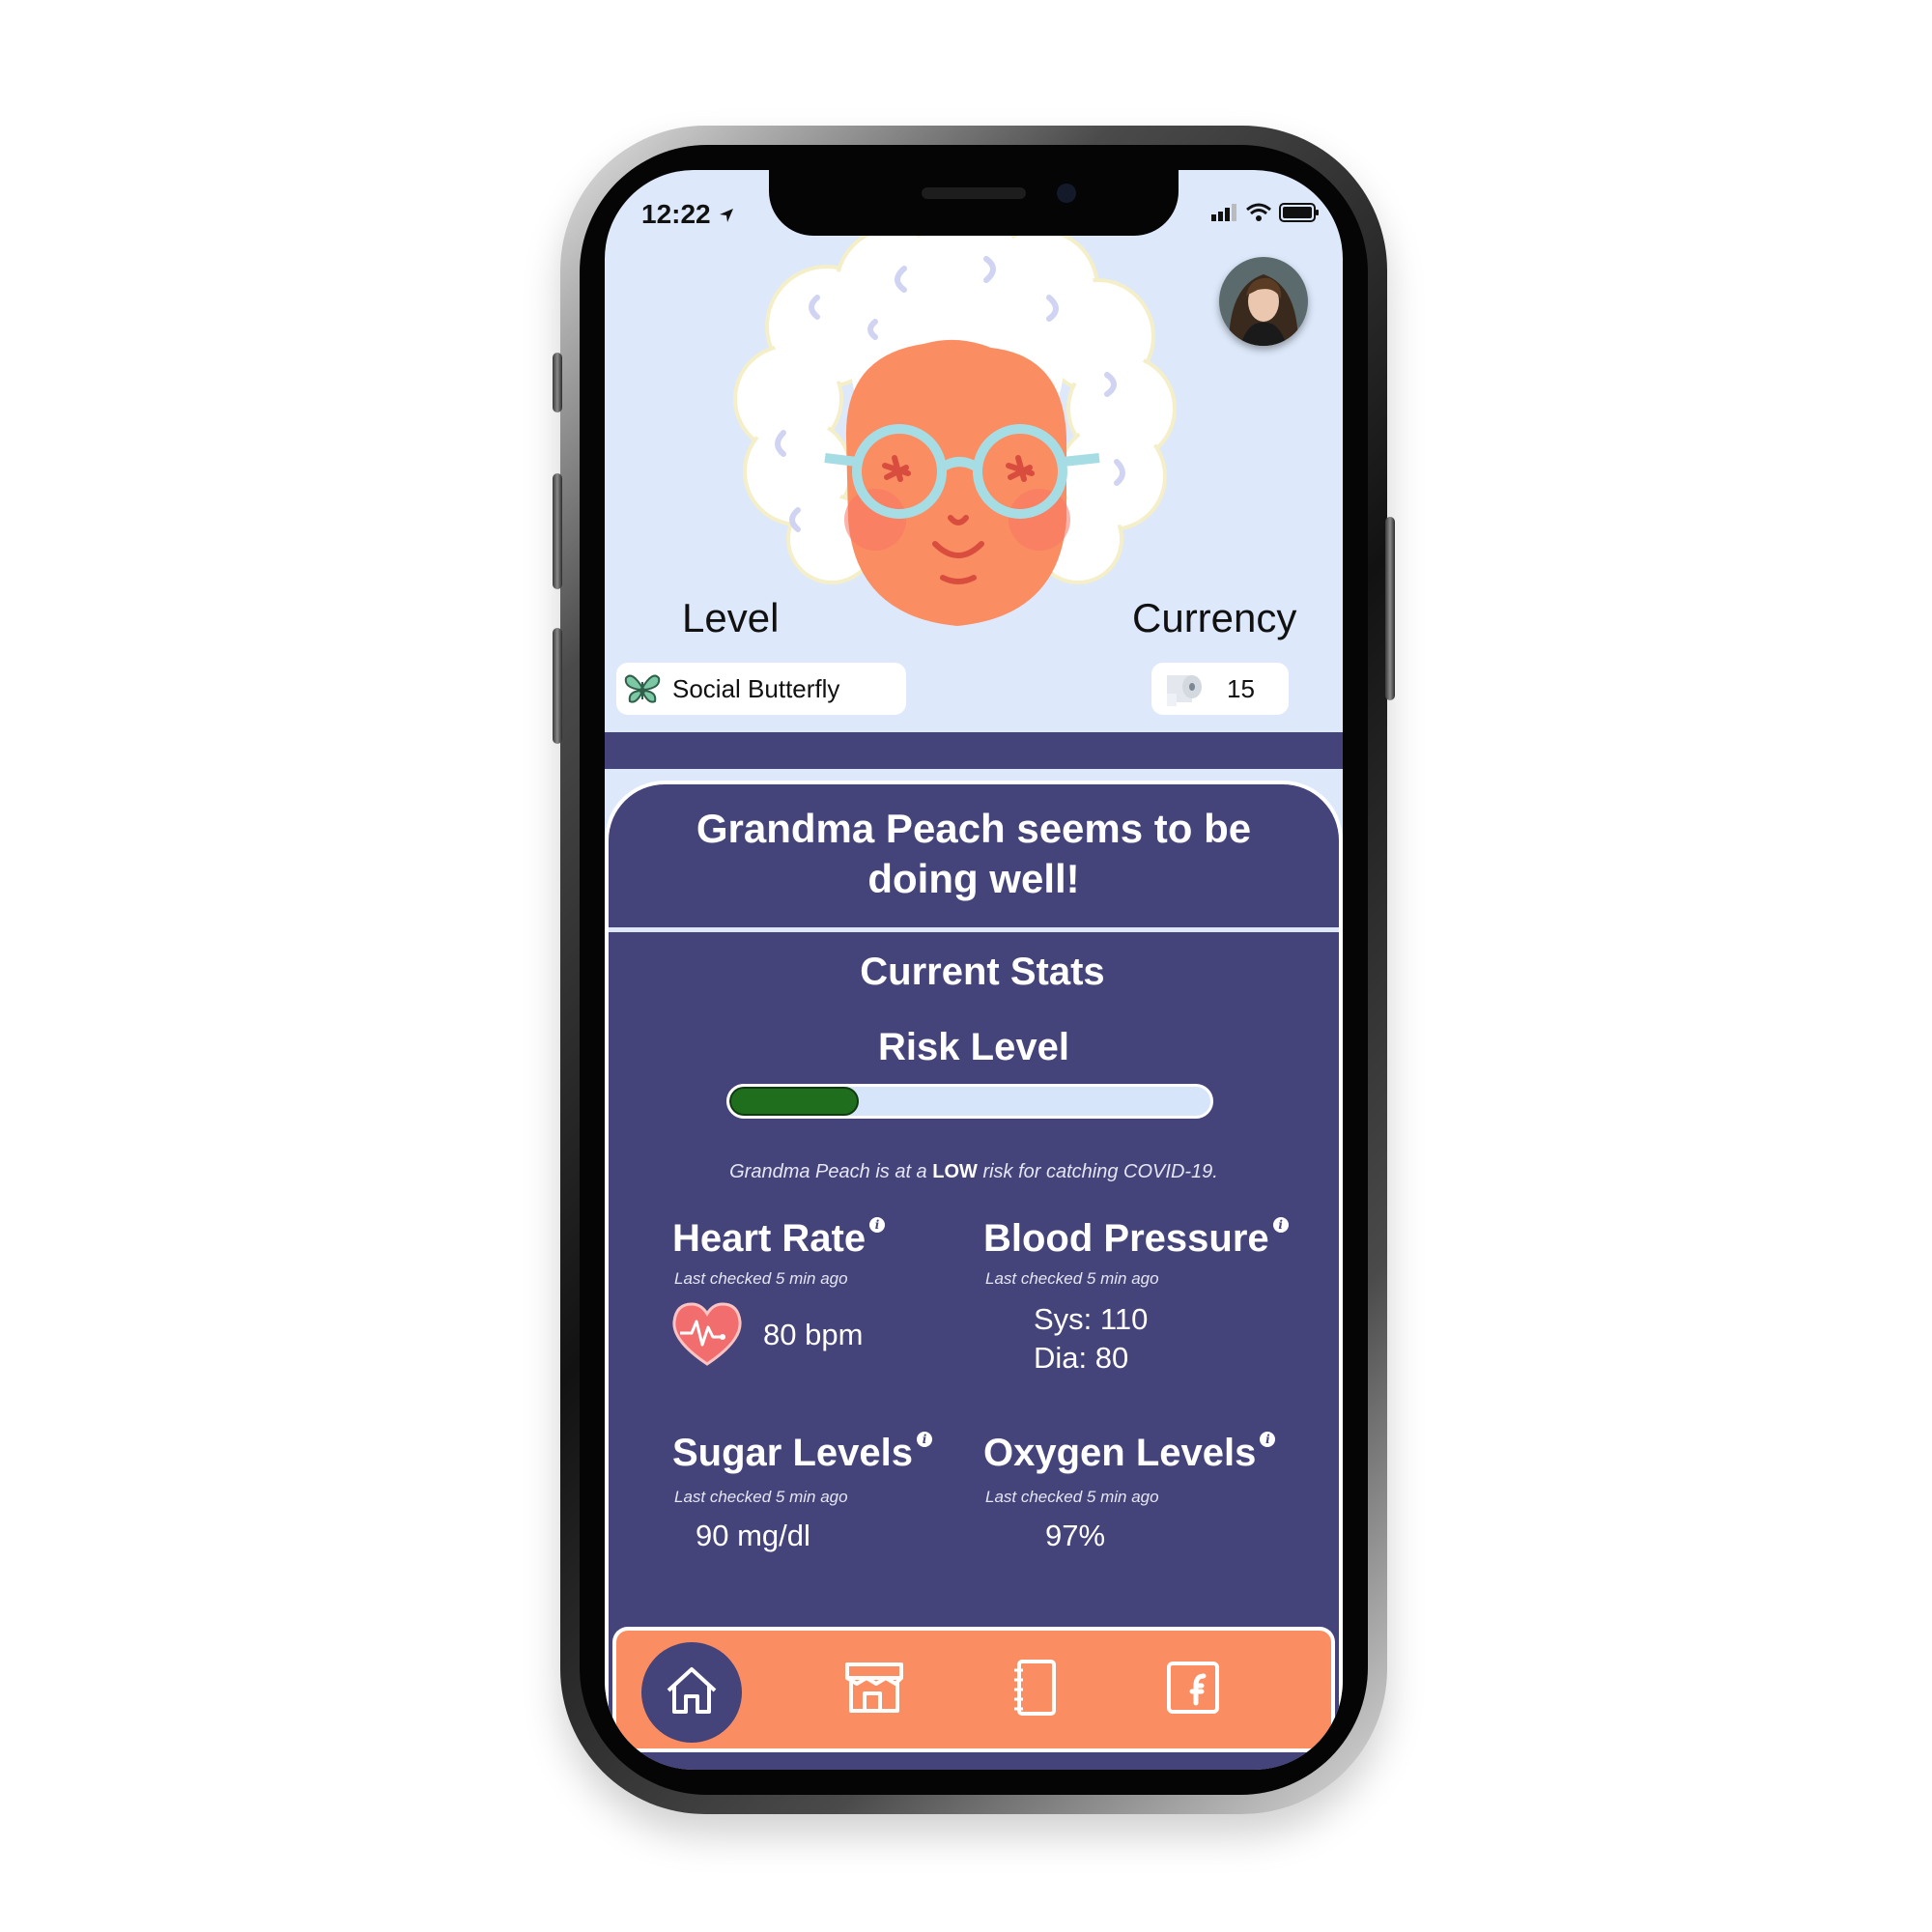 Image resolution: width=1932 pixels, height=1932 pixels. Describe the element at coordinates (642, 688) in the screenshot. I see `butterfly-icon` at that location.